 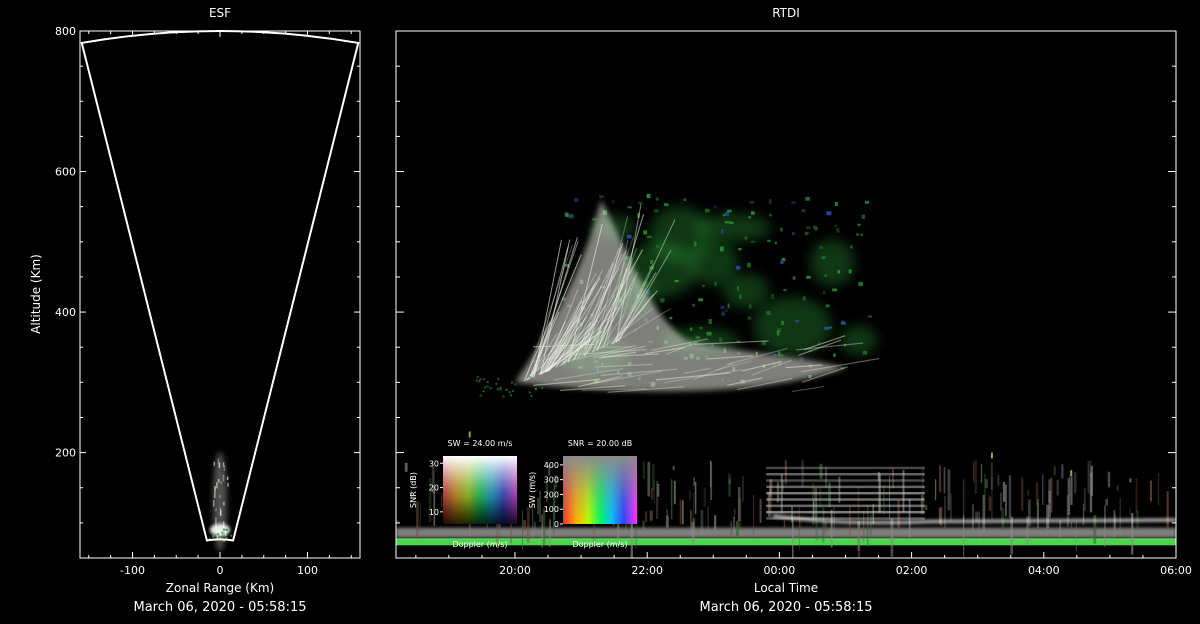 What do you see at coordinates (600, 490) in the screenshot?
I see `legend-doppler-sw-shade` at bounding box center [600, 490].